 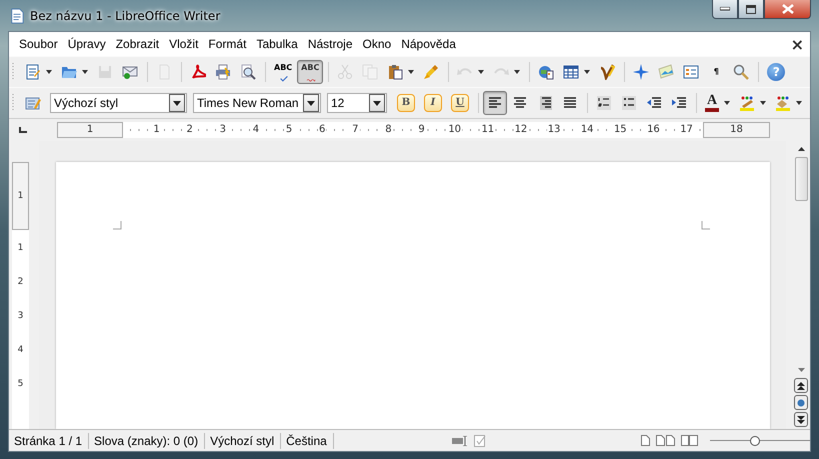 What do you see at coordinates (49, 440) in the screenshot?
I see `status-field: Stránka 1 / 1` at bounding box center [49, 440].